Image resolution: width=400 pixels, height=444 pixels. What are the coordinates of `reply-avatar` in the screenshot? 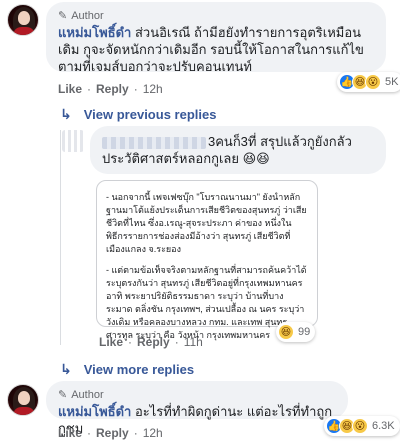 It's located at (73, 141).